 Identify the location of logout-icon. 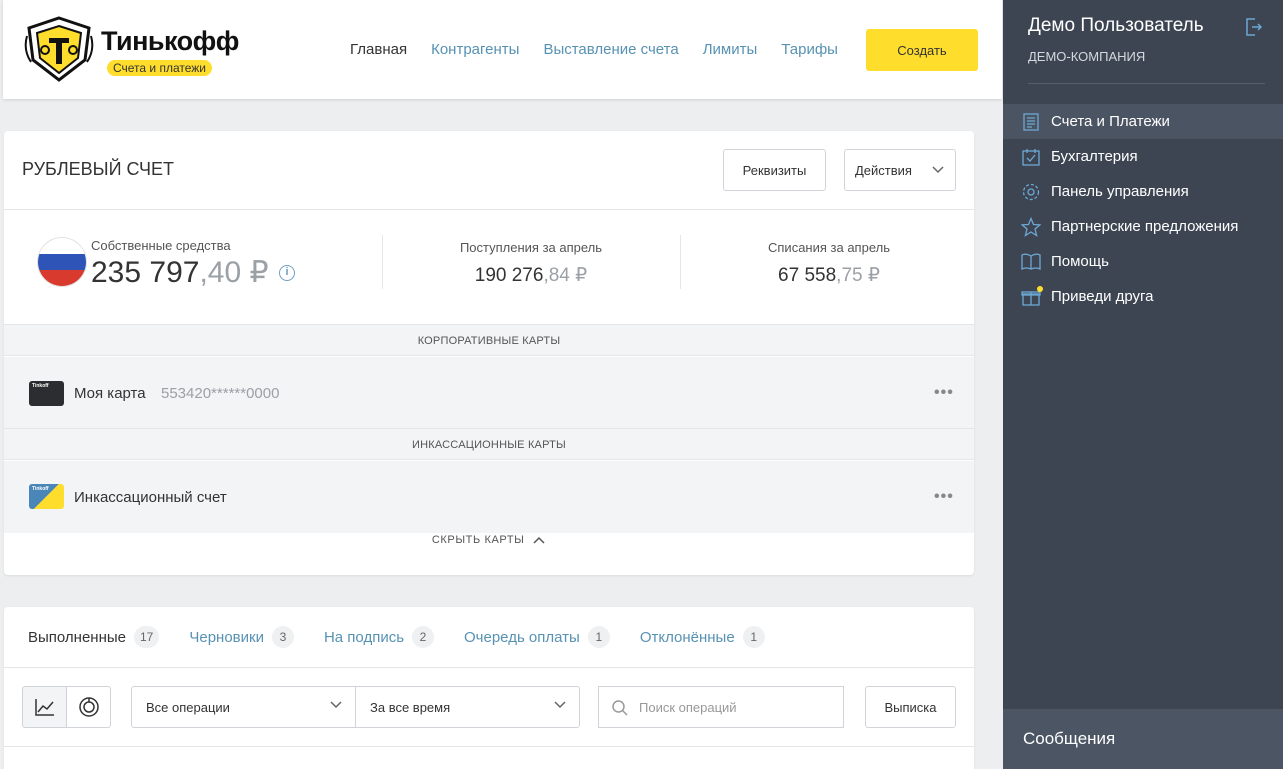
(1254, 27).